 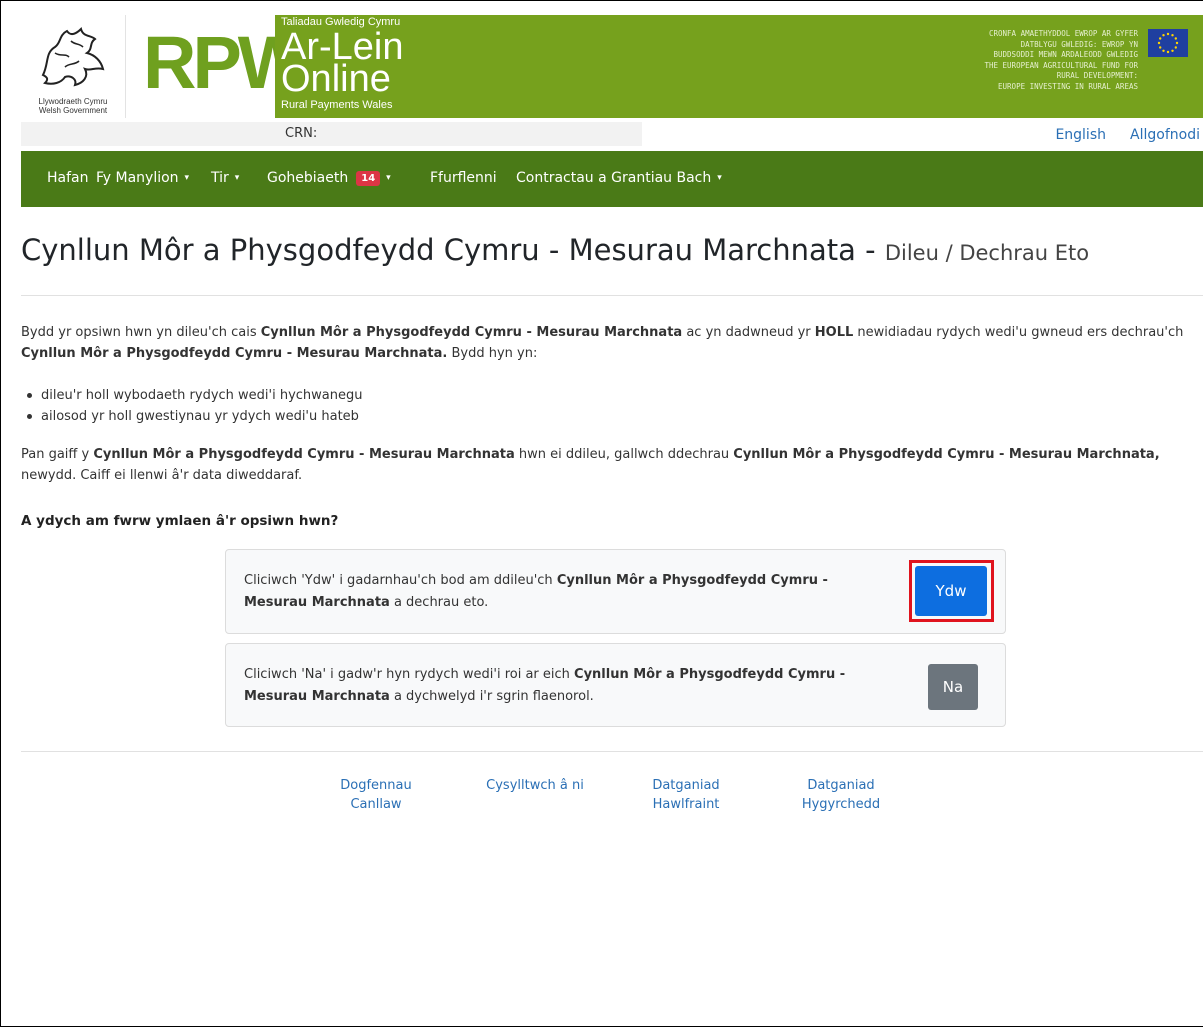 I want to click on nav-item-hafan: Hafan, so click(x=68, y=178).